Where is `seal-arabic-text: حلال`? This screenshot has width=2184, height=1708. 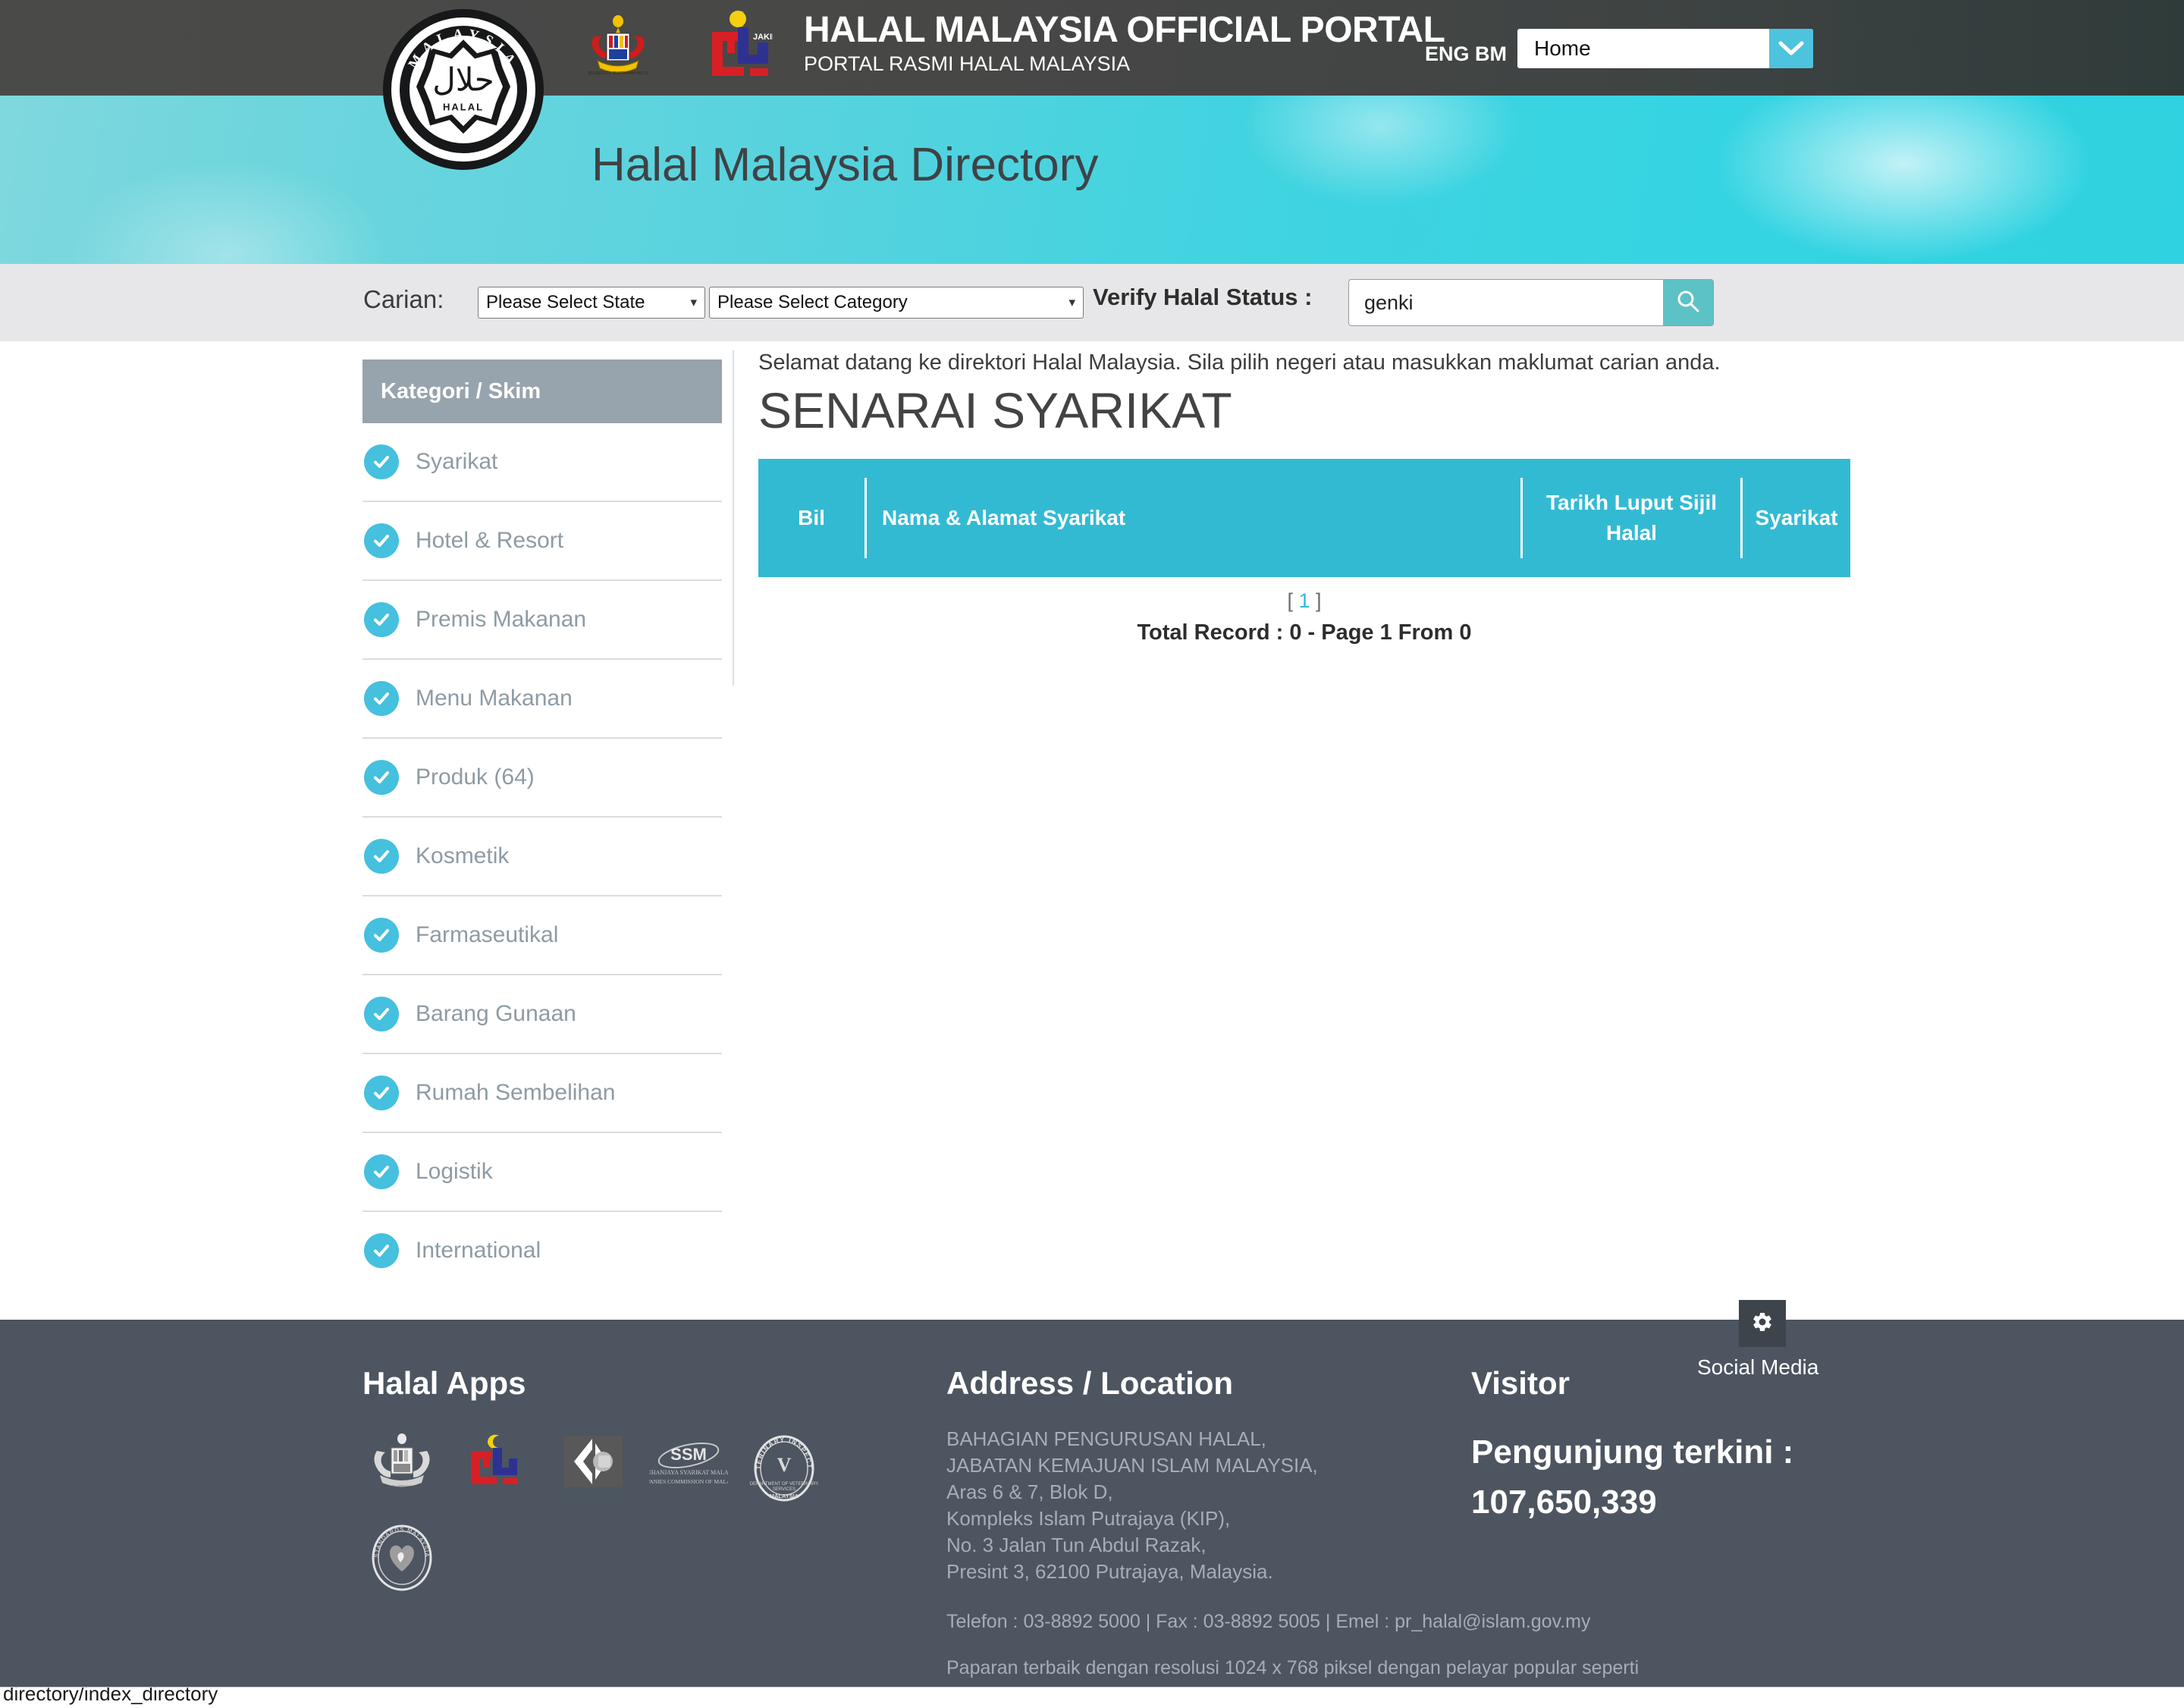 seal-arabic-text: حلال is located at coordinates (463, 80).